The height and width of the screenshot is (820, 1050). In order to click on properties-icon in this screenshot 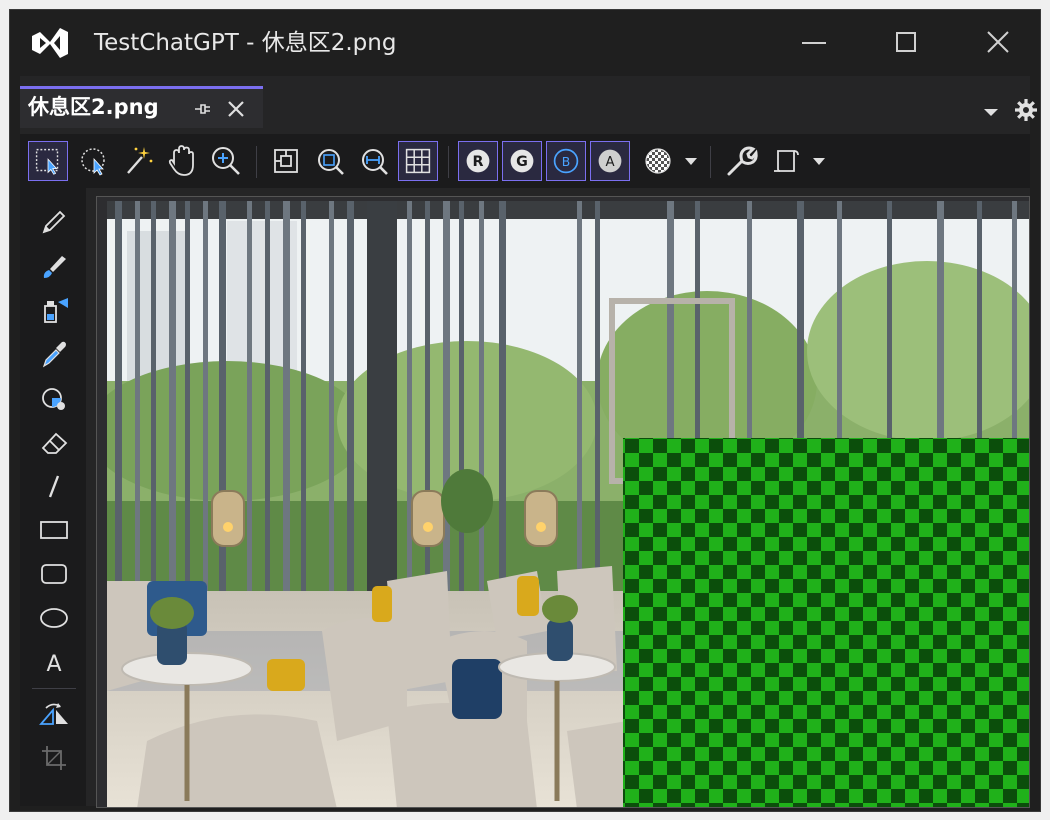, I will do `click(786, 161)`.